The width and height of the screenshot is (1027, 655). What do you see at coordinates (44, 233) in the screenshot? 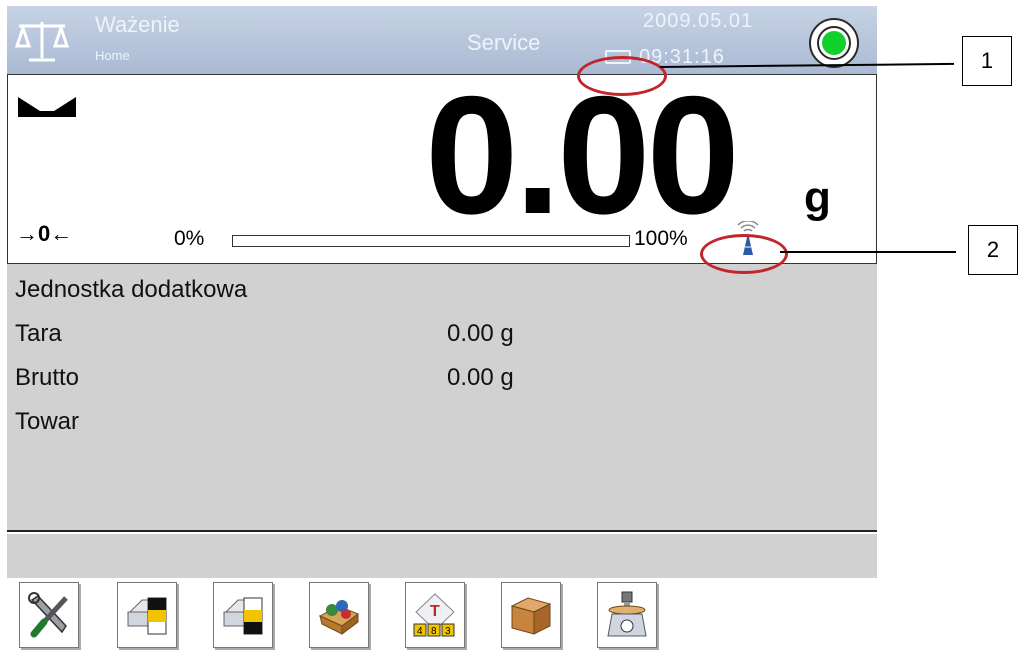
I see `zero-indicator: →0←` at bounding box center [44, 233].